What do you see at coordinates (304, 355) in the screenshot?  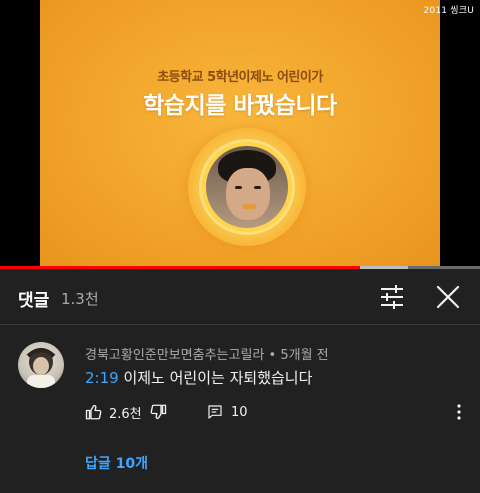 I see `comment-age: 5개월 전` at bounding box center [304, 355].